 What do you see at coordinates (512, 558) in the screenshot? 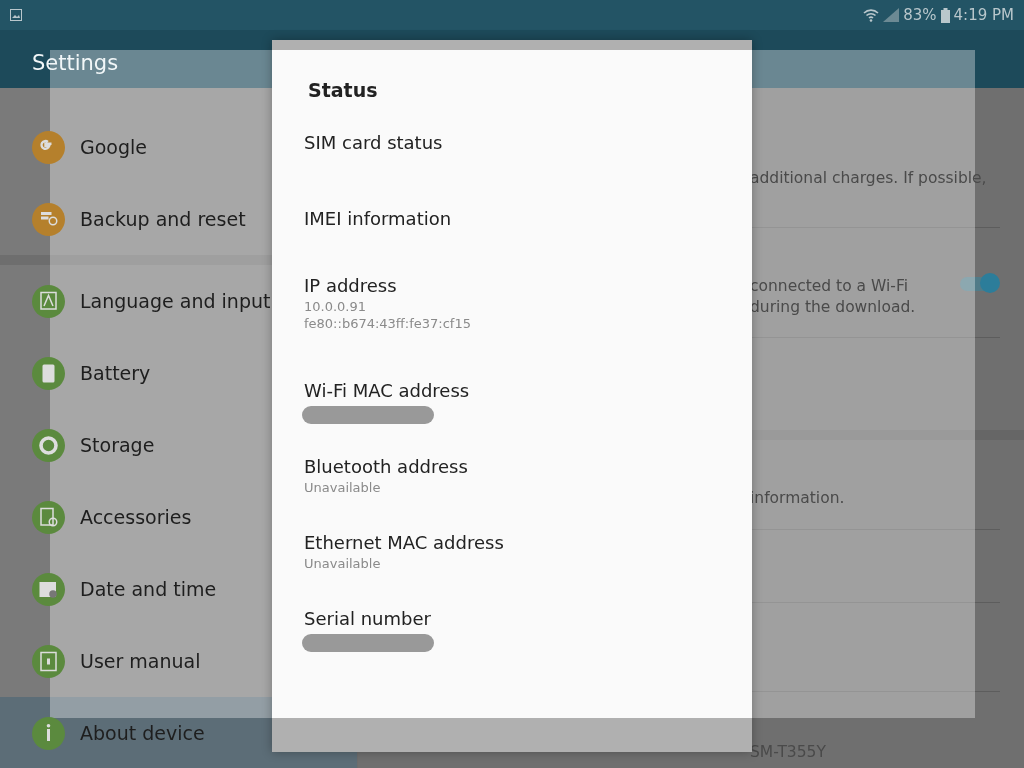
I see `status-item: Ethernet MAC address Unavailable` at bounding box center [512, 558].